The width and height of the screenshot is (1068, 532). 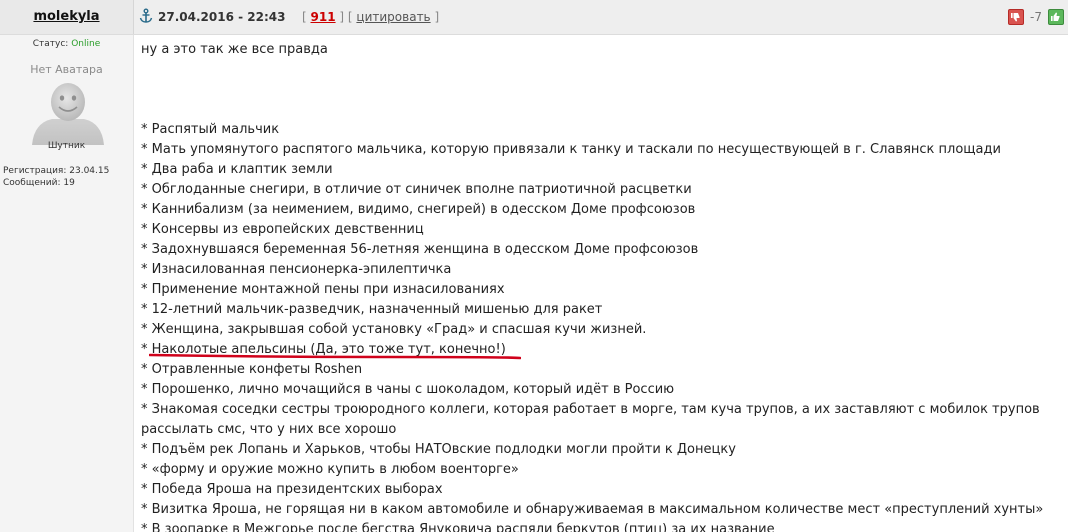 I want to click on registration-row: Регистрация: 23.04.15, so click(x=56, y=171).